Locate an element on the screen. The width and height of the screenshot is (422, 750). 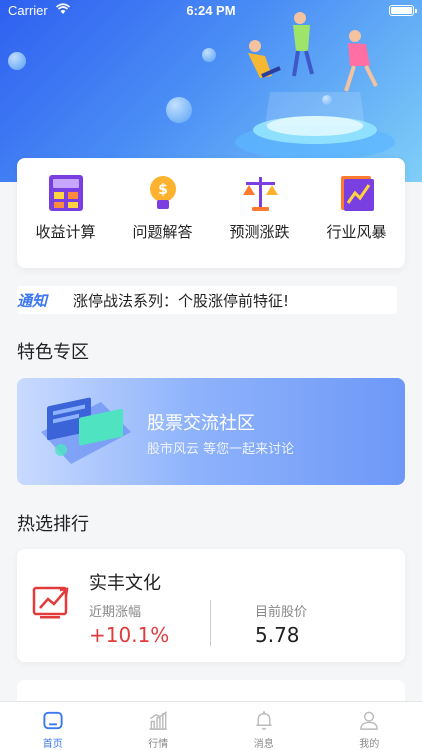
notice-text: 涨停战法系列：个股涨停前特征! is located at coordinates (181, 300).